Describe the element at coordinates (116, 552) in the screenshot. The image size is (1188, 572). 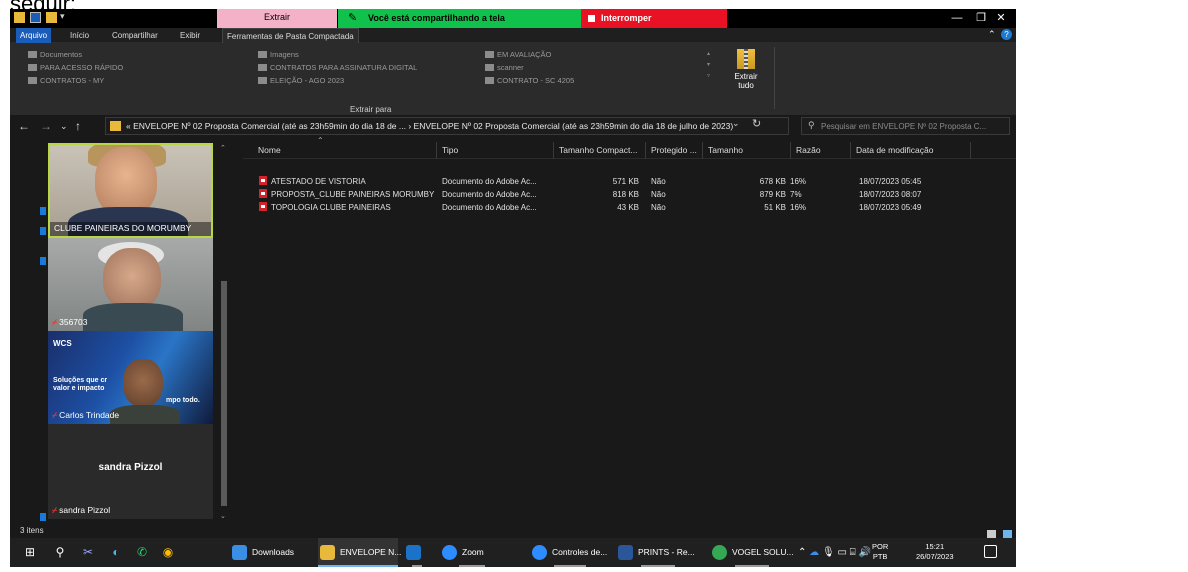
I see `edge-icon: ◐` at that location.